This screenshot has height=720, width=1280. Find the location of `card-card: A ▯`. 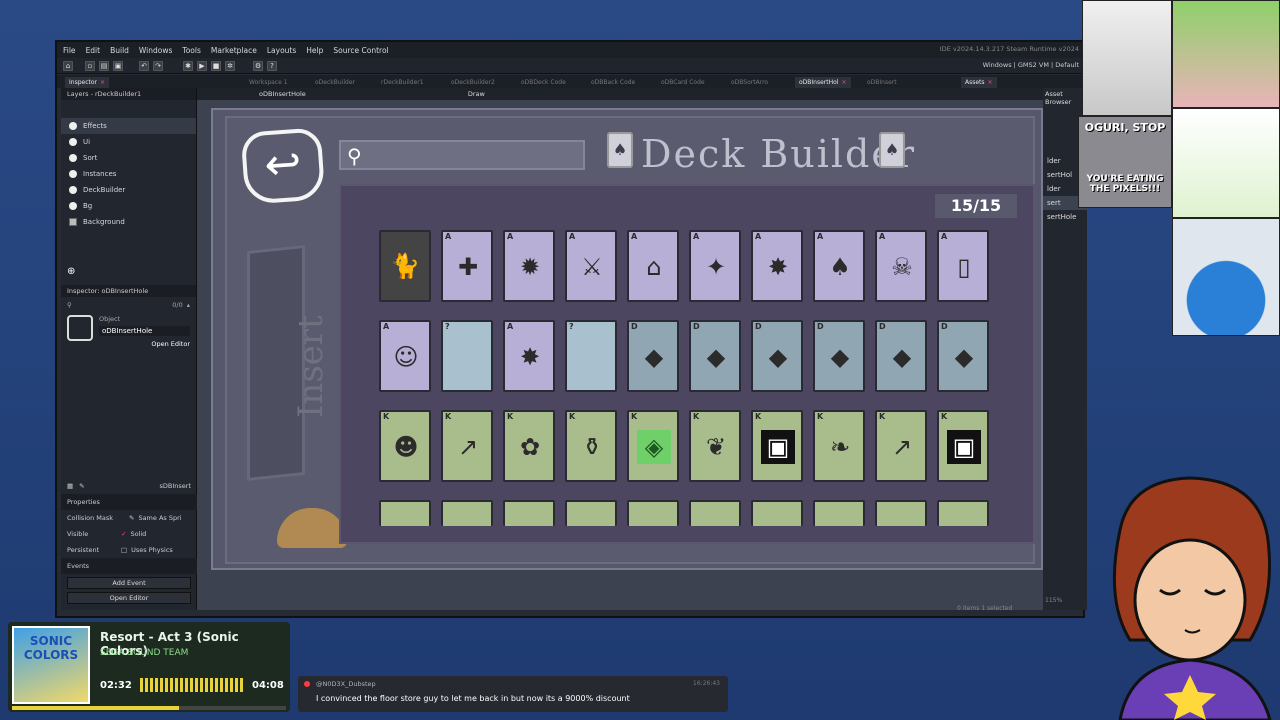

card-card: A ▯ is located at coordinates (963, 266).